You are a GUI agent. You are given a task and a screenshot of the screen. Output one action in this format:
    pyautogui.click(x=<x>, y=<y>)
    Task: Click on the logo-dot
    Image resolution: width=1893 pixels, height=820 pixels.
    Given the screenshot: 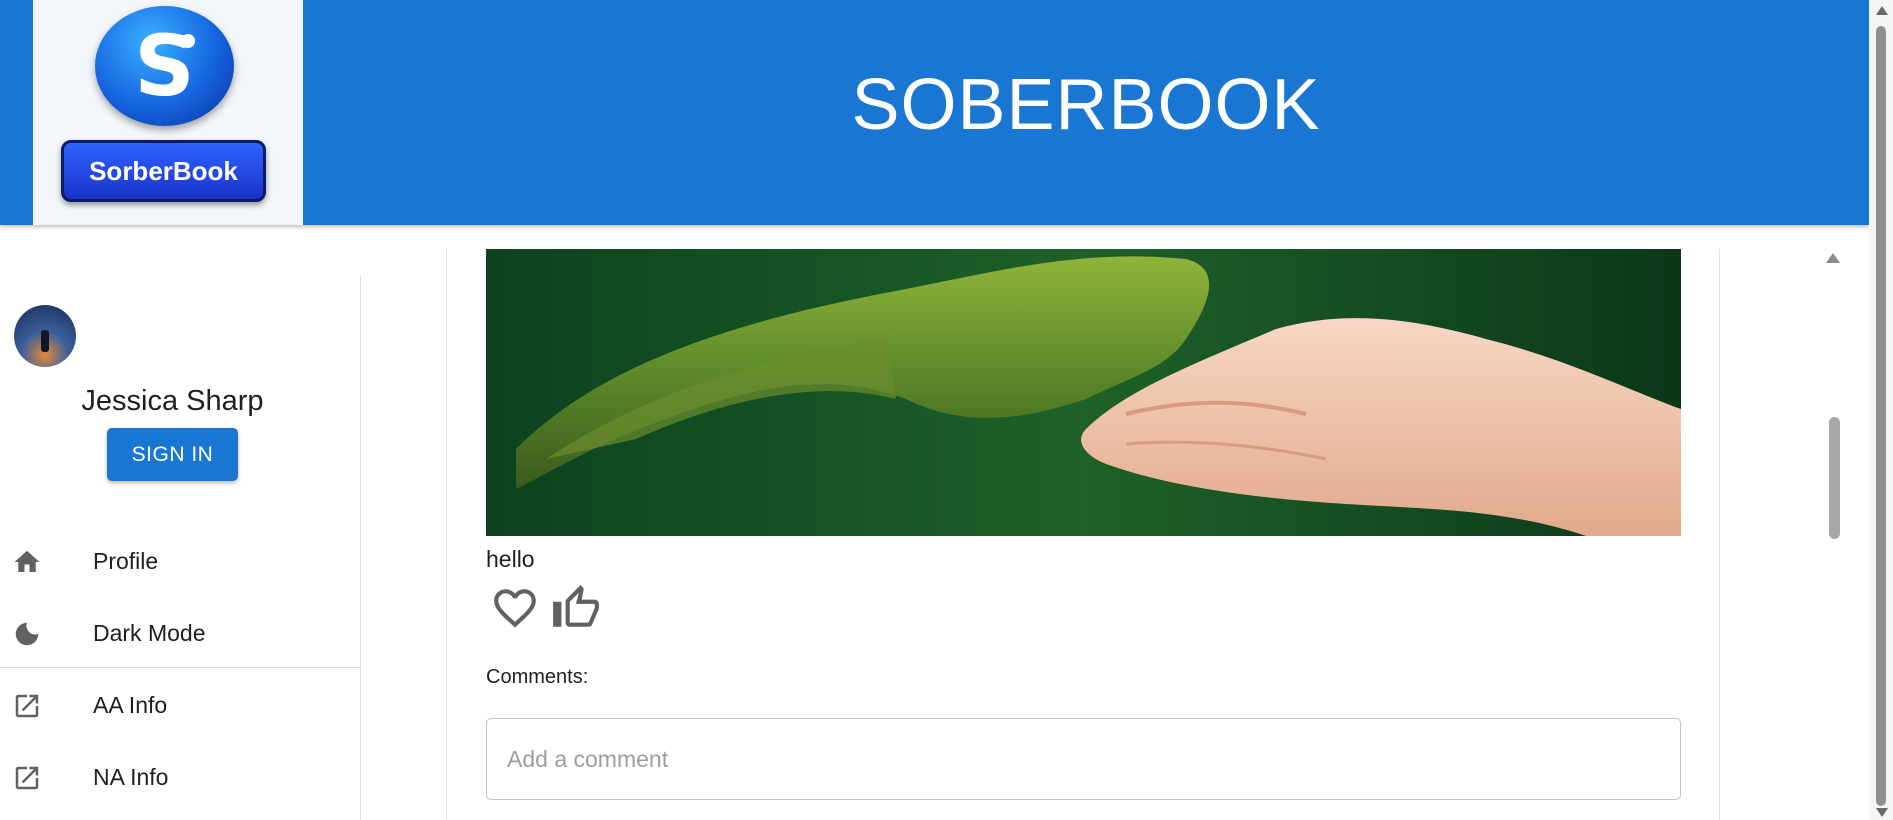 What is the action you would take?
    pyautogui.click(x=188, y=41)
    